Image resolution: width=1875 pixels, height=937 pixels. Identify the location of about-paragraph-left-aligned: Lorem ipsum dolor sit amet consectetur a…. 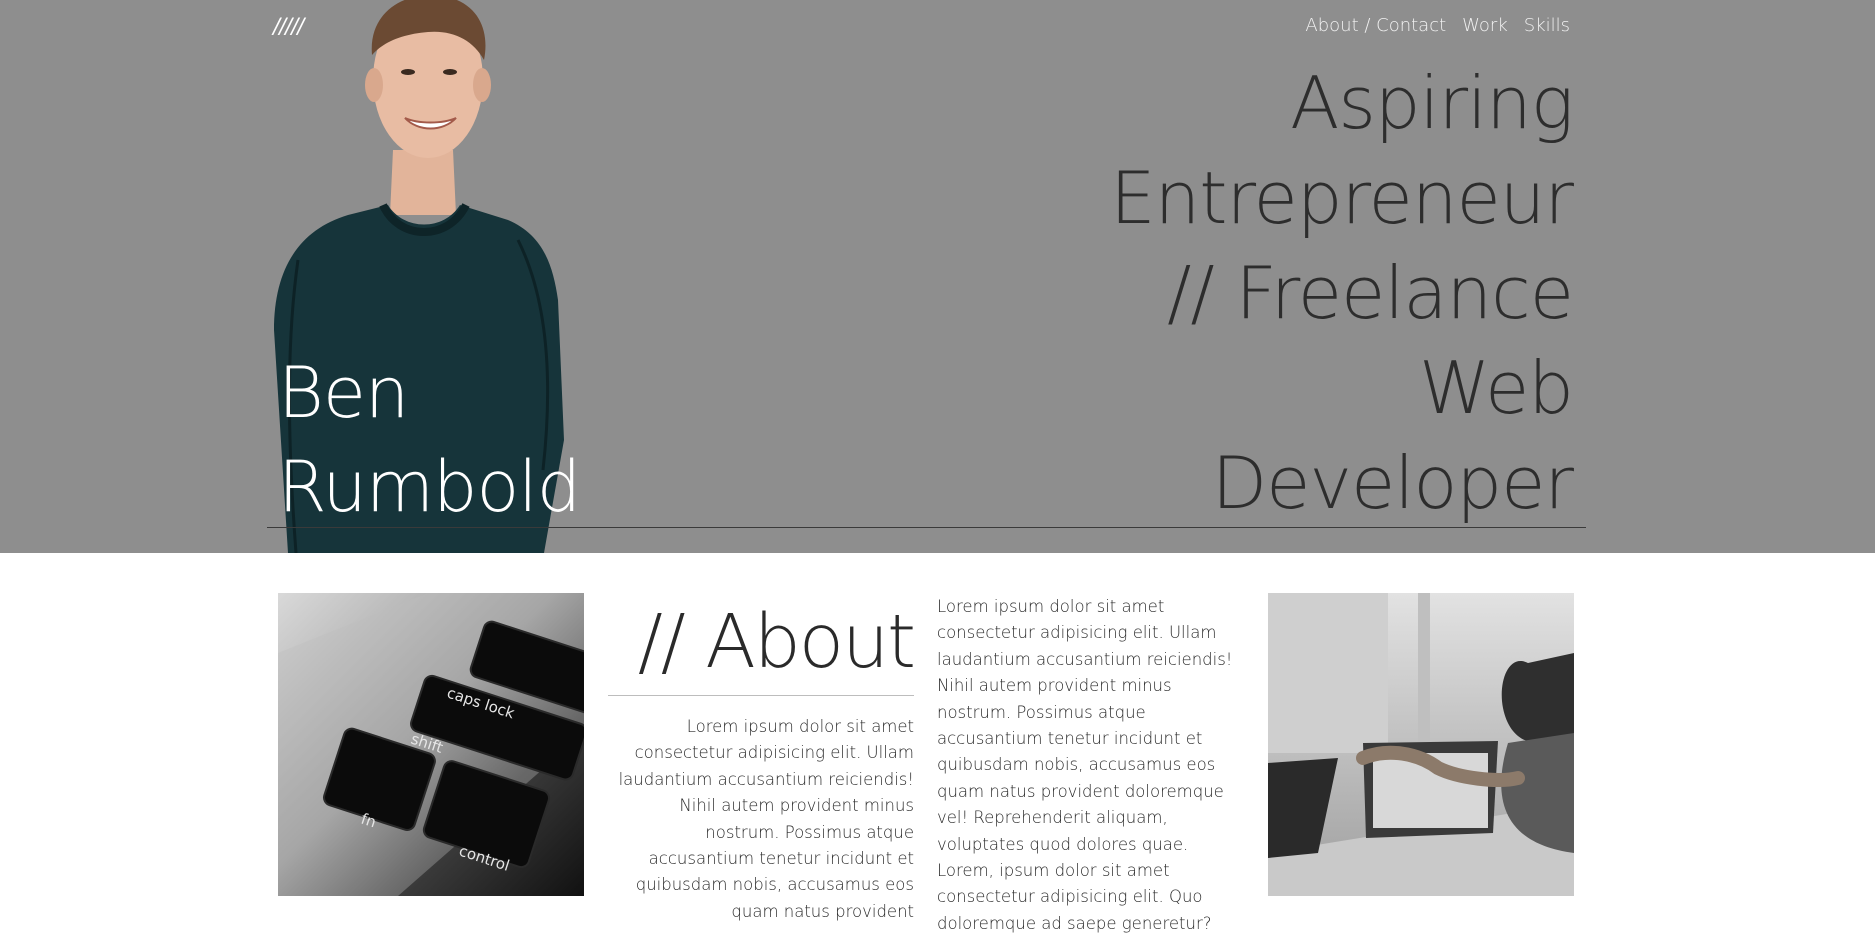
(1085, 765).